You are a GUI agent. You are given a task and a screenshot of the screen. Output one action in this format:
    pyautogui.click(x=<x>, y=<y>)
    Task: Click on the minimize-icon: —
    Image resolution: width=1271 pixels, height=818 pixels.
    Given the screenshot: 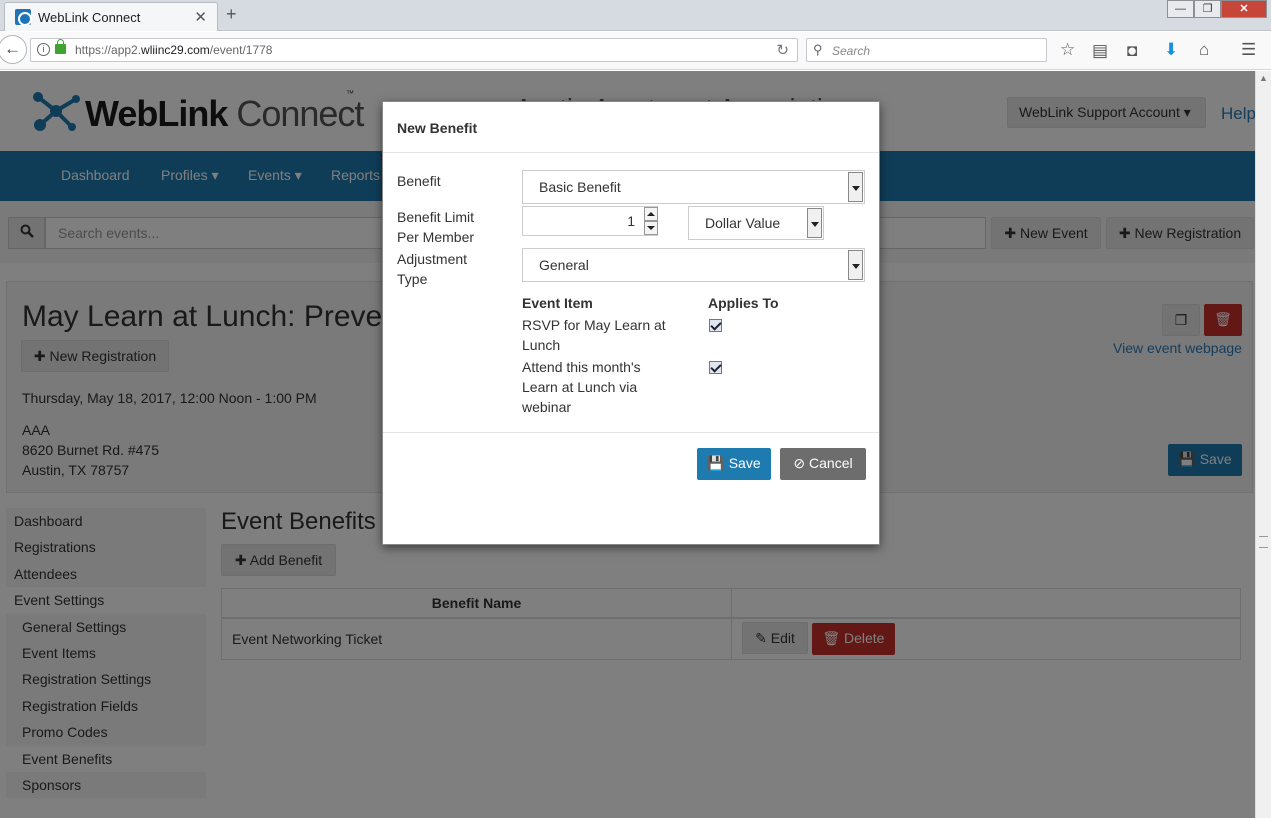 What is the action you would take?
    pyautogui.click(x=1180, y=9)
    